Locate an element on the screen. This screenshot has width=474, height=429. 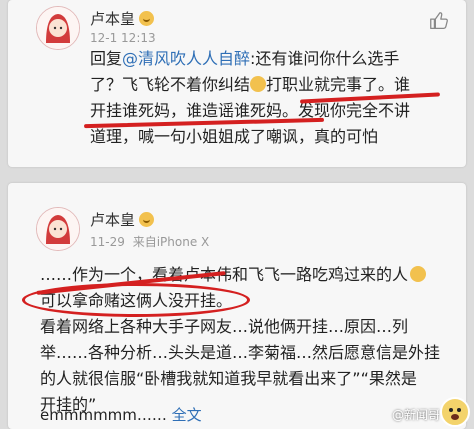
post-meta: 11-29 来自iPhone X is located at coordinates (149, 241).